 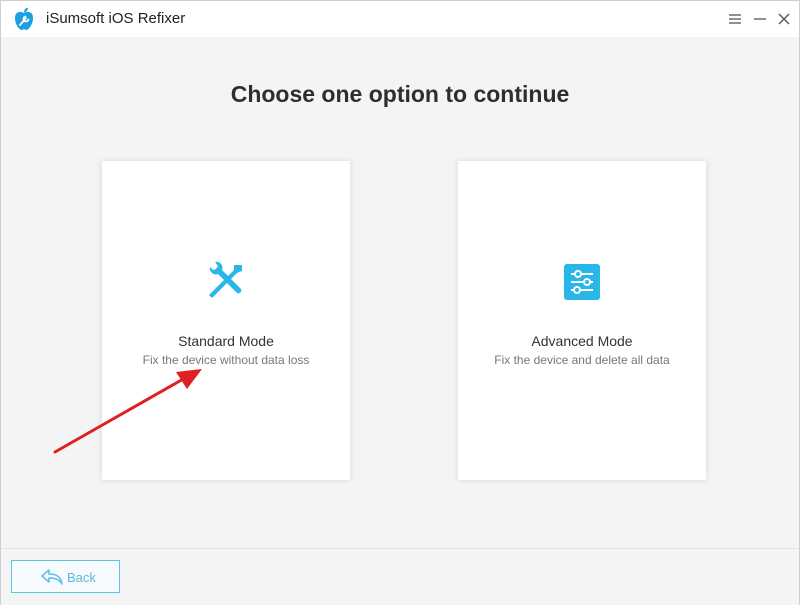 What do you see at coordinates (582, 341) in the screenshot?
I see `card-title: Advanced Mode` at bounding box center [582, 341].